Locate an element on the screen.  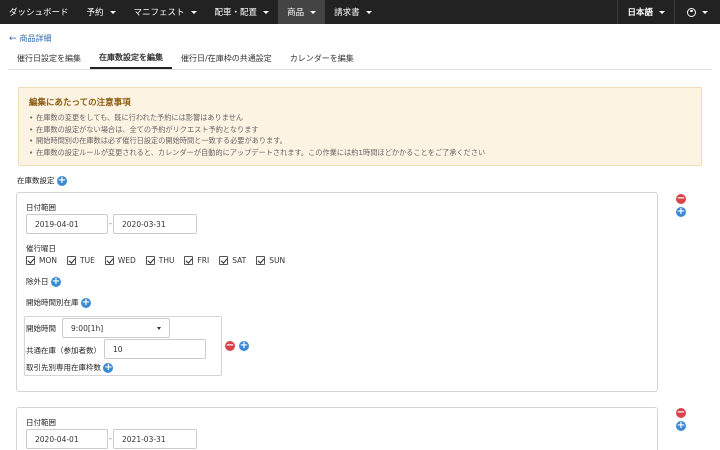
end-date-input: 2020-03-31 is located at coordinates (155, 224).